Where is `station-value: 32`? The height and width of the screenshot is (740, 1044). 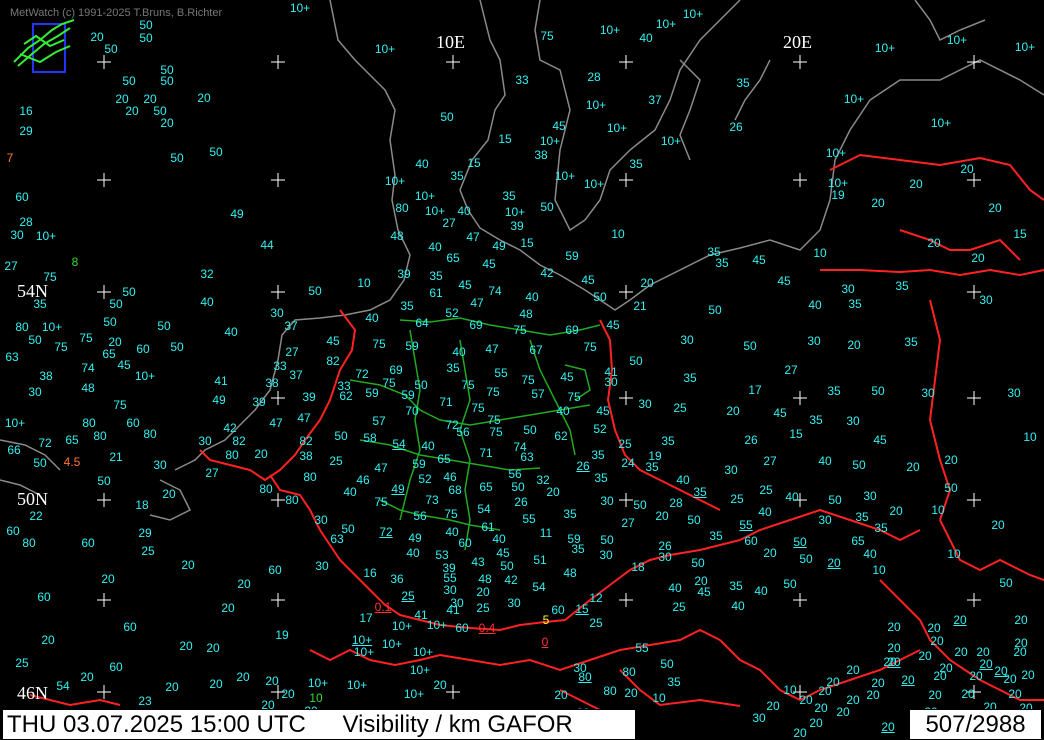
station-value: 32 is located at coordinates (206, 274).